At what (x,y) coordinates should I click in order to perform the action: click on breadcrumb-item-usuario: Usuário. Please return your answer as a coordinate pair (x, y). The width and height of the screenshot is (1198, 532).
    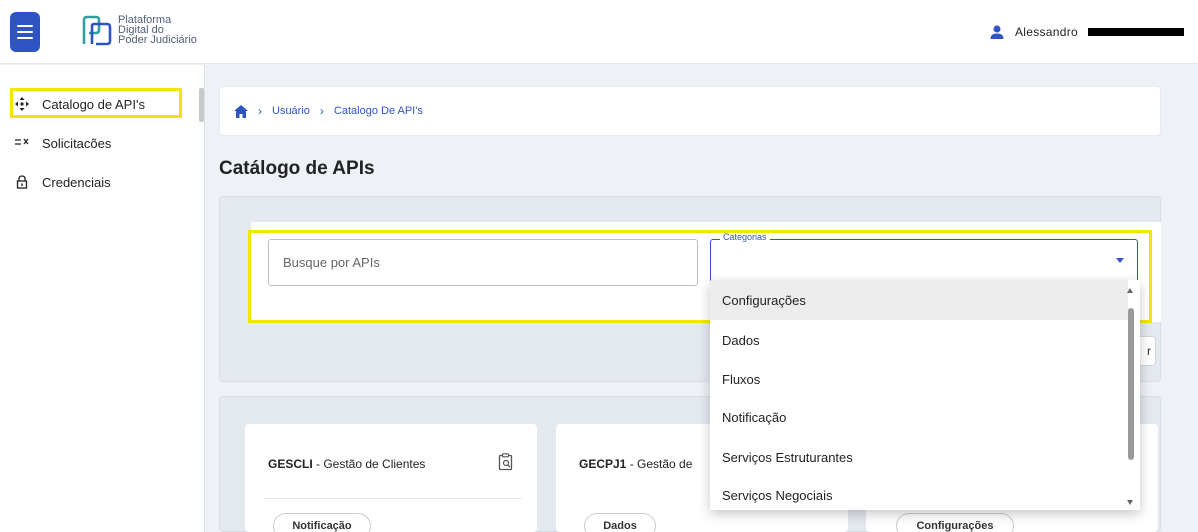
    Looking at the image, I should click on (291, 111).